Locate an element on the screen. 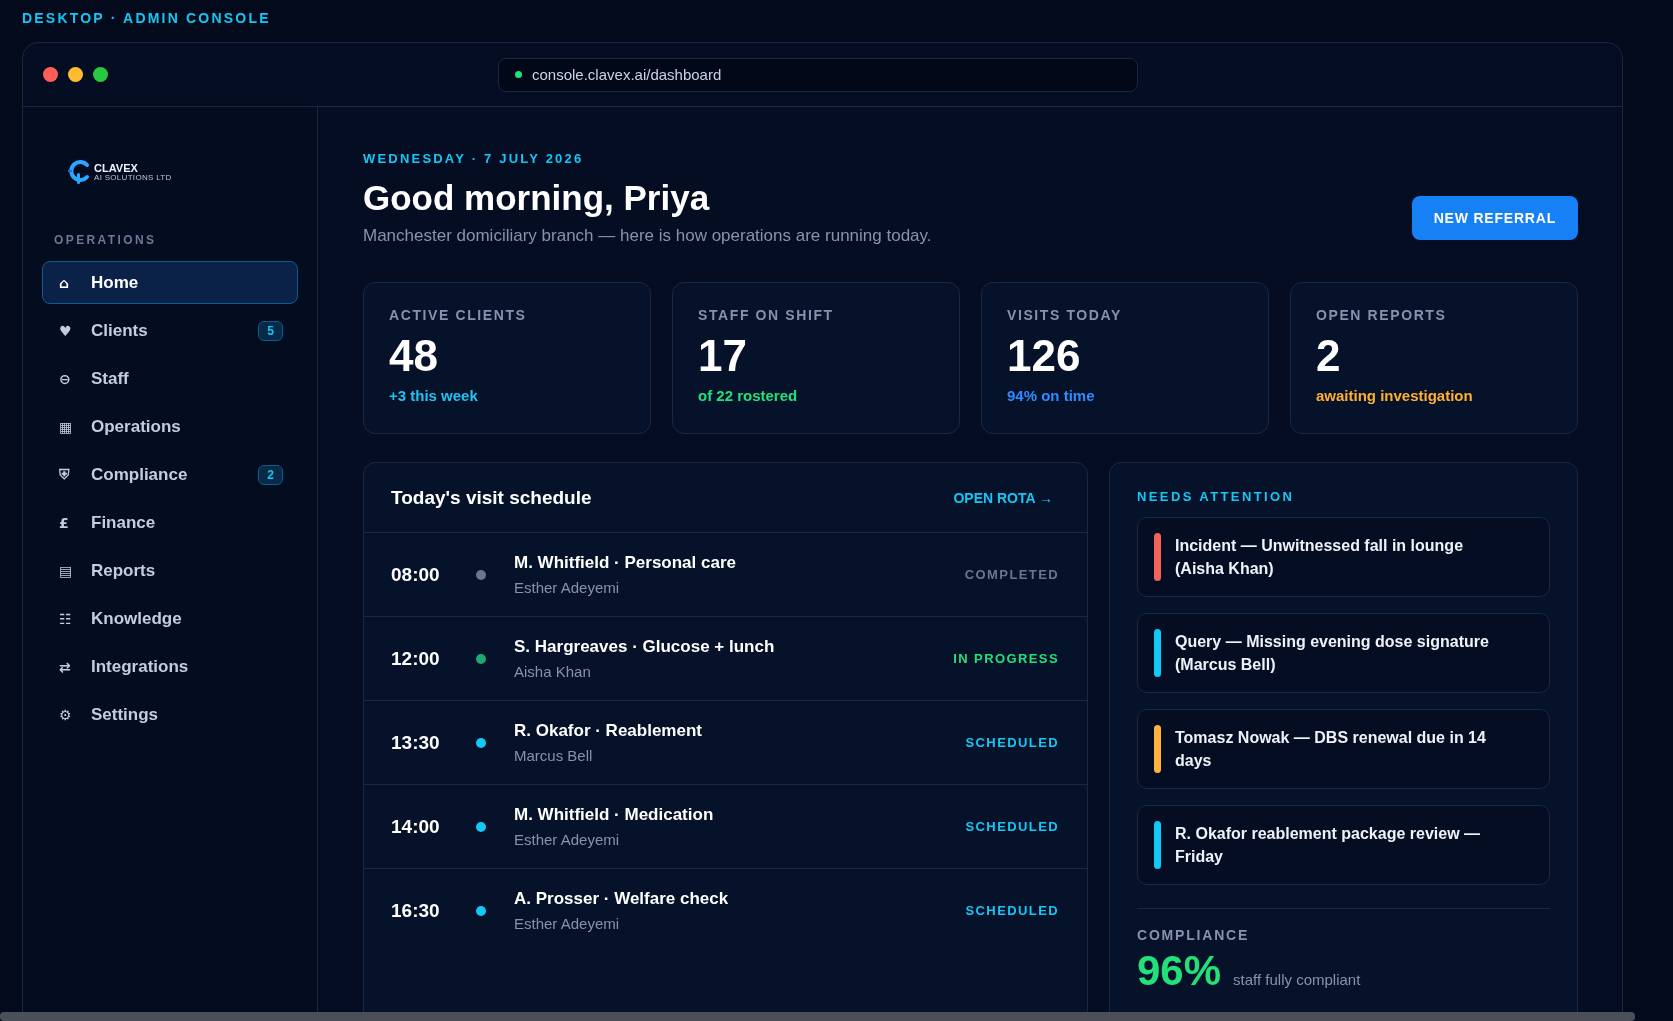 Image resolution: width=1673 pixels, height=1021 pixels. visit-time: 16:30 is located at coordinates (416, 910).